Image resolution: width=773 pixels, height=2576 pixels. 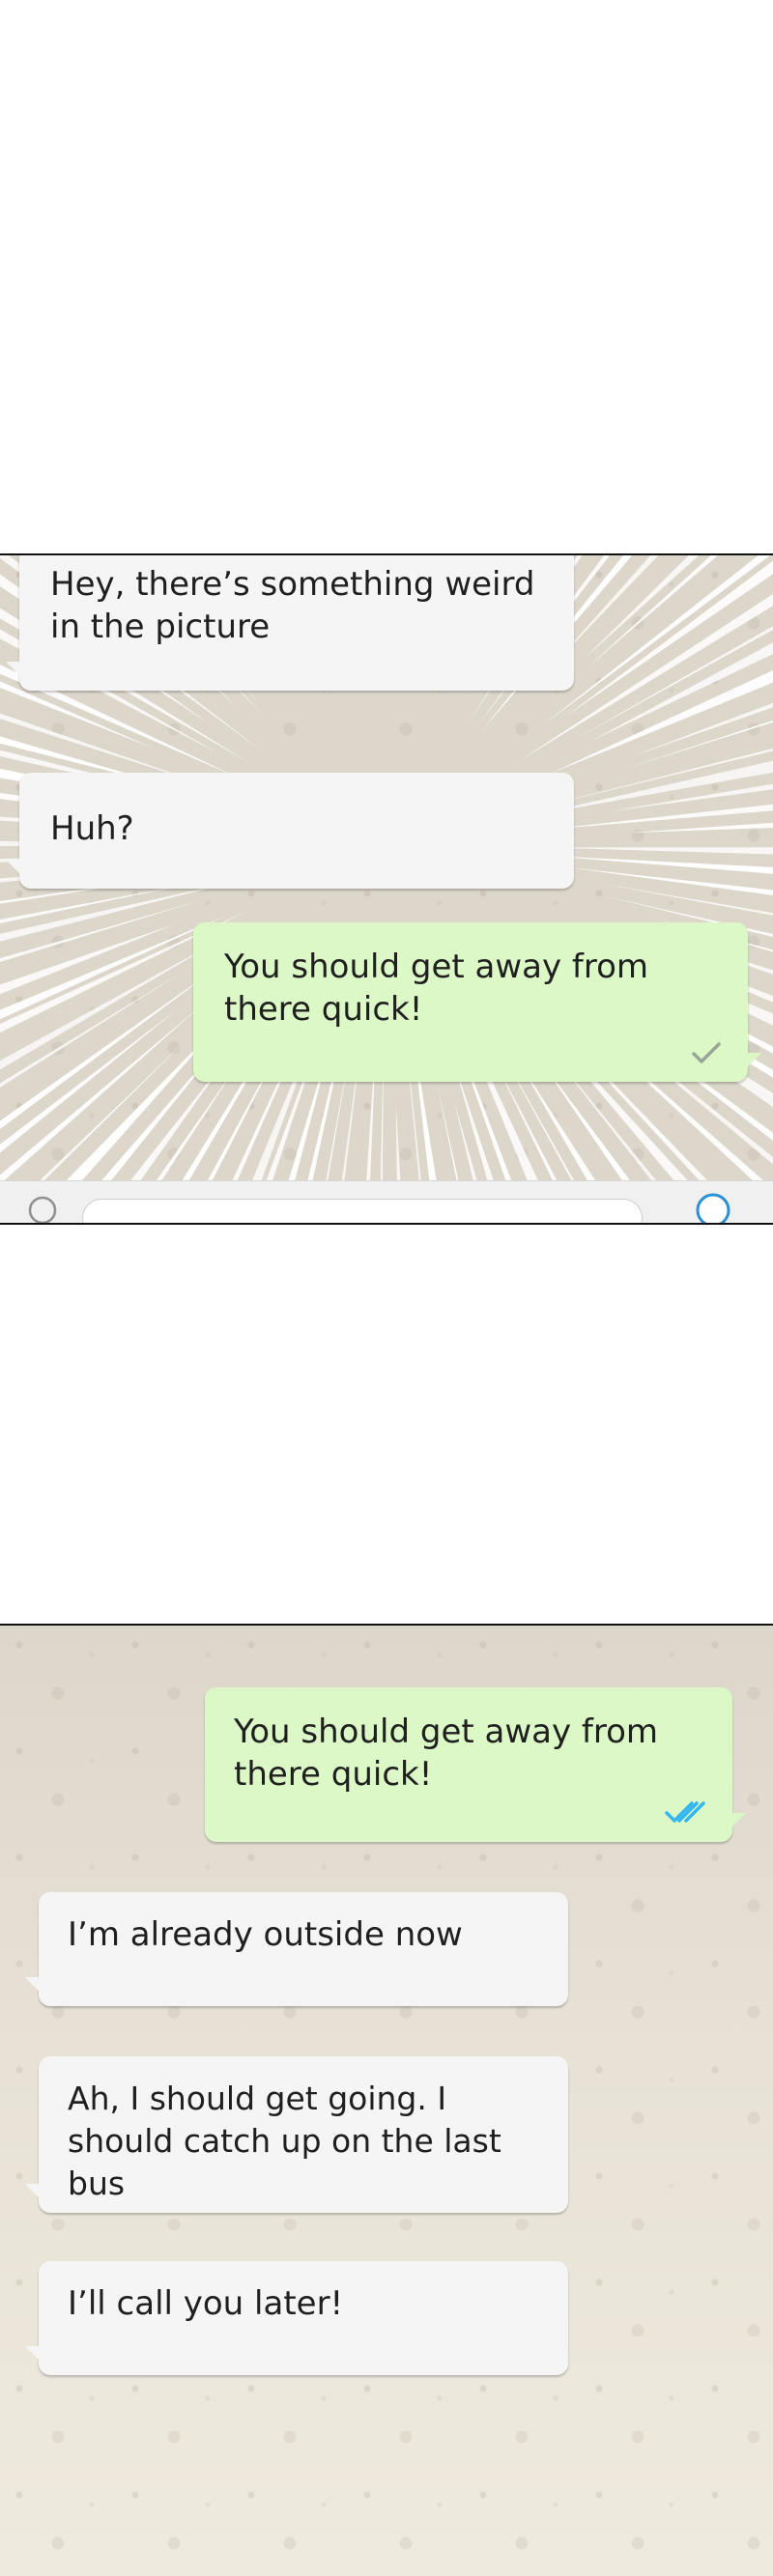 I want to click on message-text: I’ll call you later!, so click(x=206, y=2303).